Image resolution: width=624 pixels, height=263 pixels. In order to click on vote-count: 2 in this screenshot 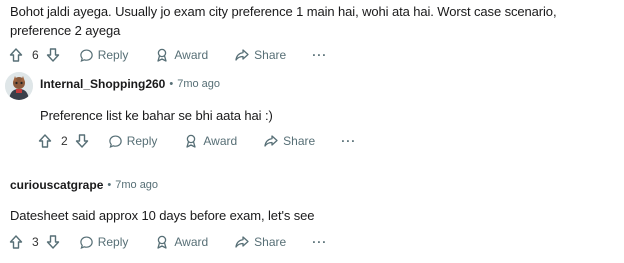, I will do `click(64, 141)`.